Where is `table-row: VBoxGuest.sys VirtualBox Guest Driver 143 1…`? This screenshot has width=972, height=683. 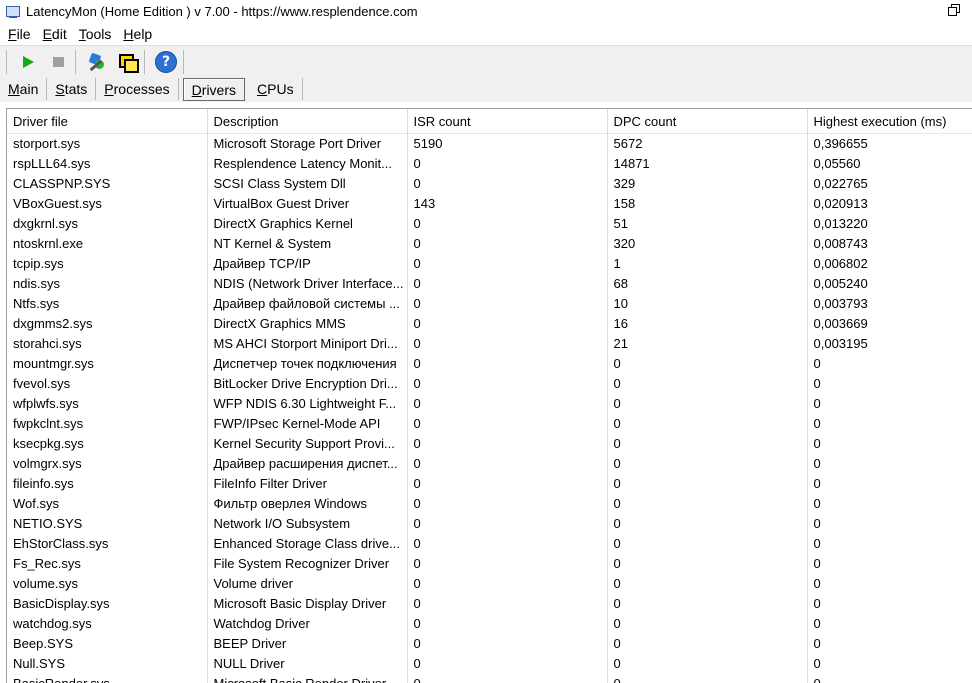
table-row: VBoxGuest.sys VirtualBox Guest Driver 143 1… is located at coordinates (489, 204).